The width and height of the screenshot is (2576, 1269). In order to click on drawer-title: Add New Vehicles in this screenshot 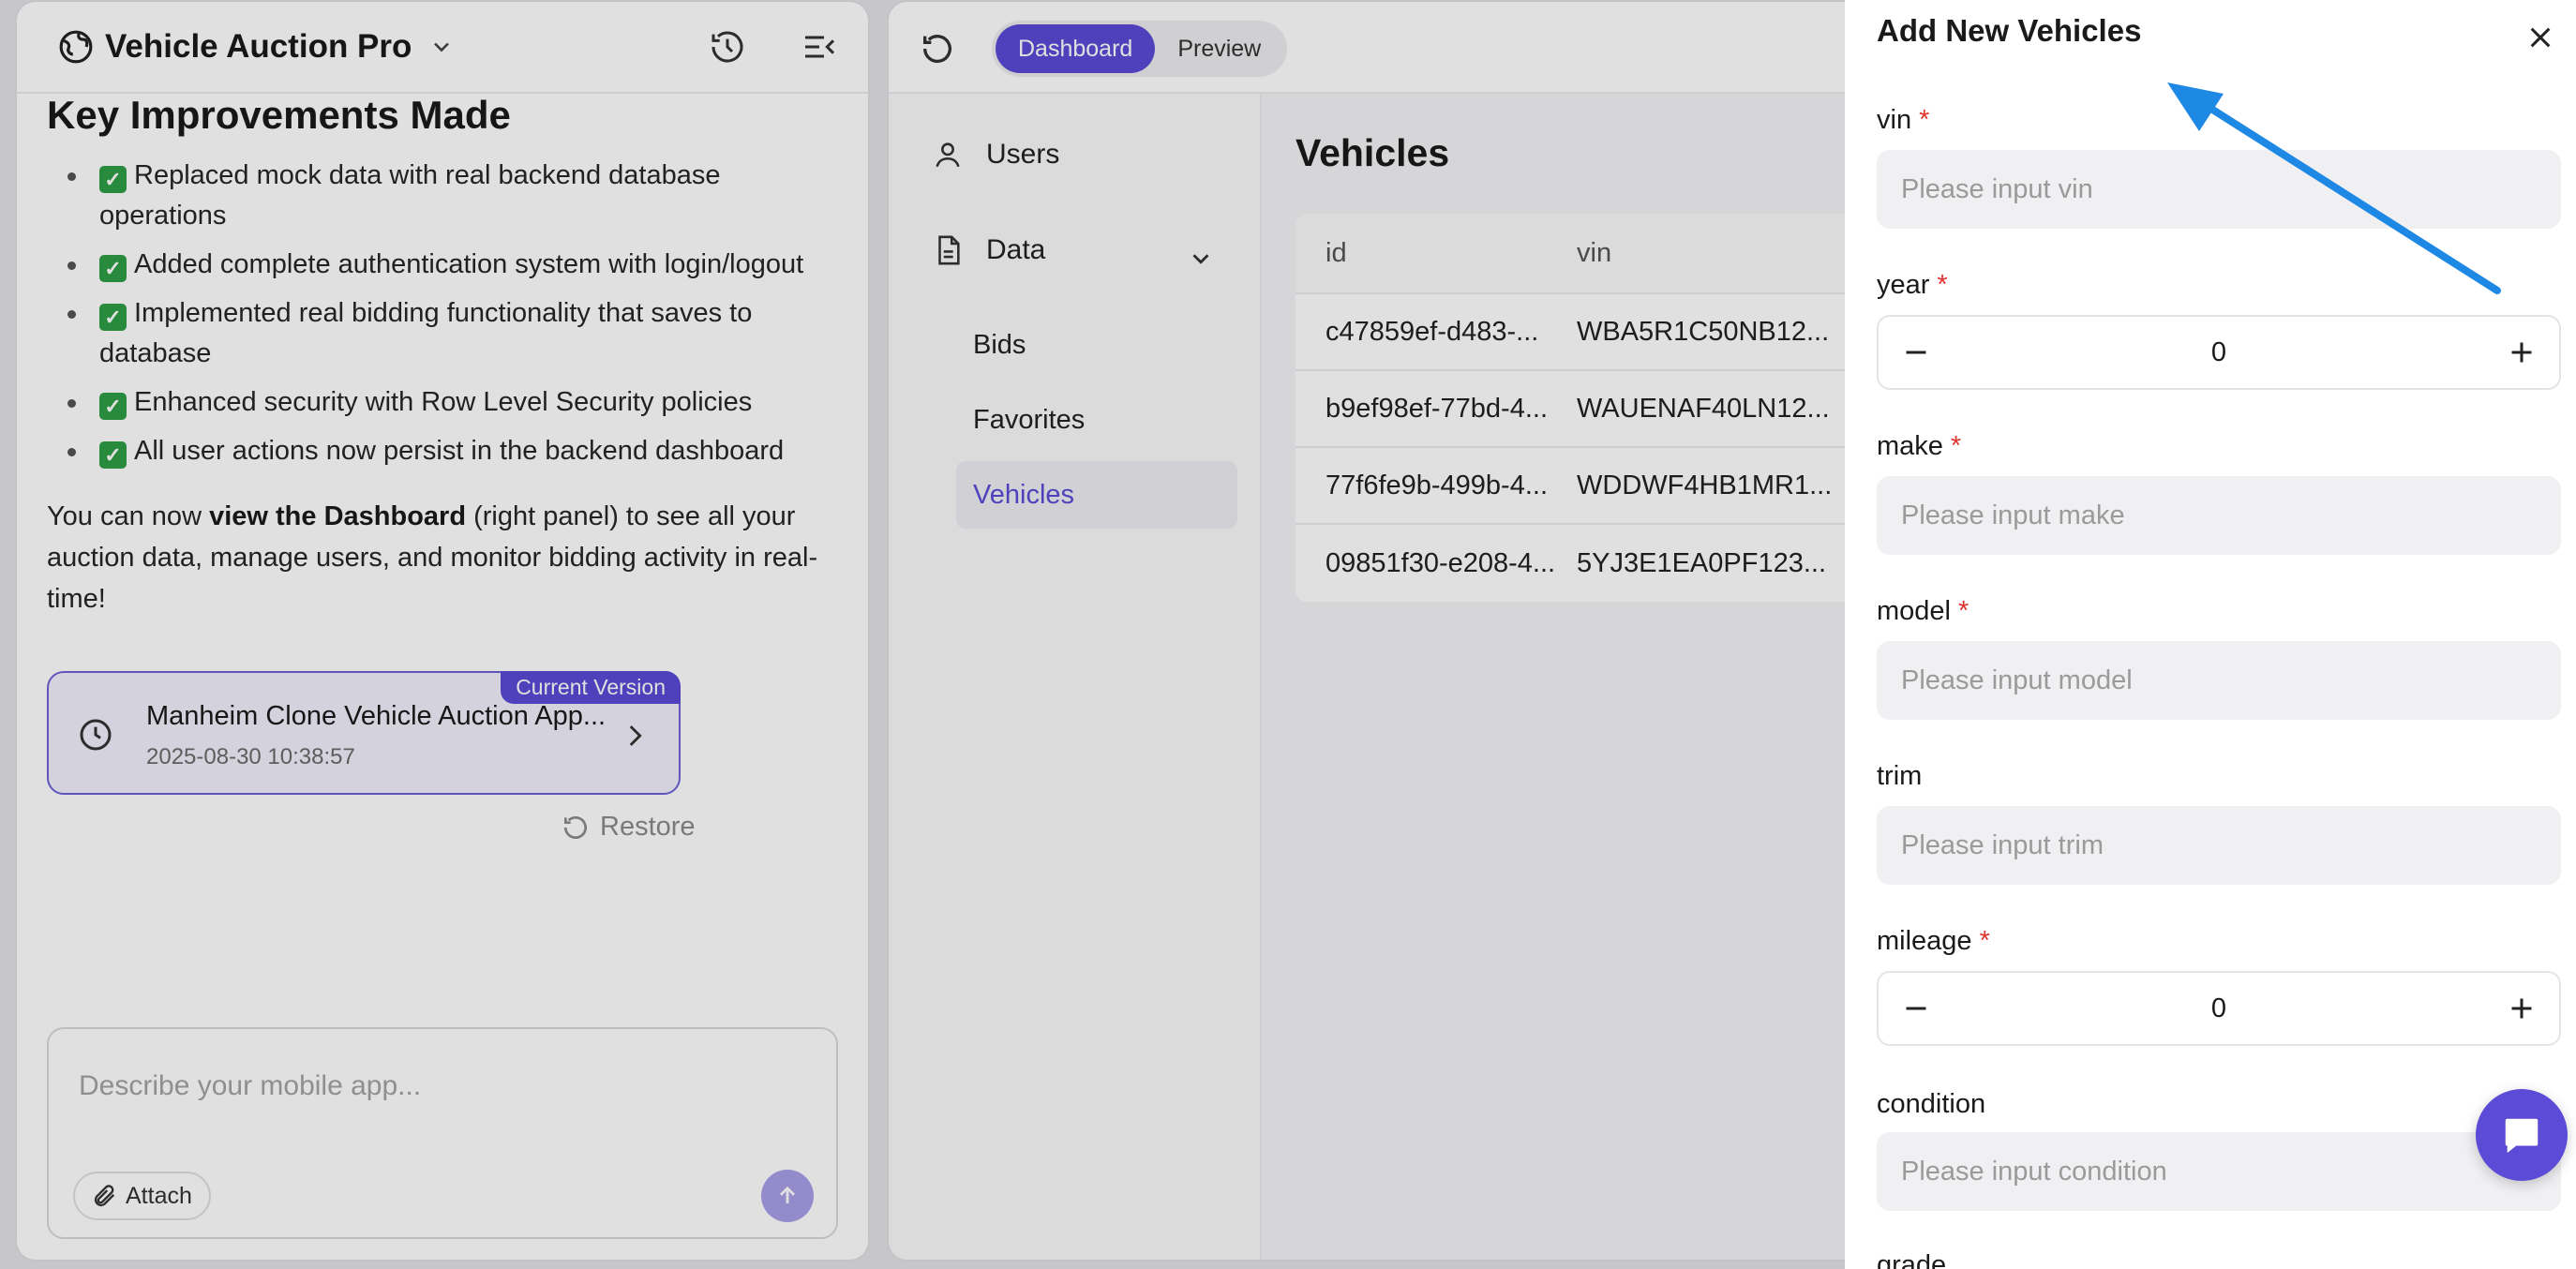, I will do `click(2009, 31)`.